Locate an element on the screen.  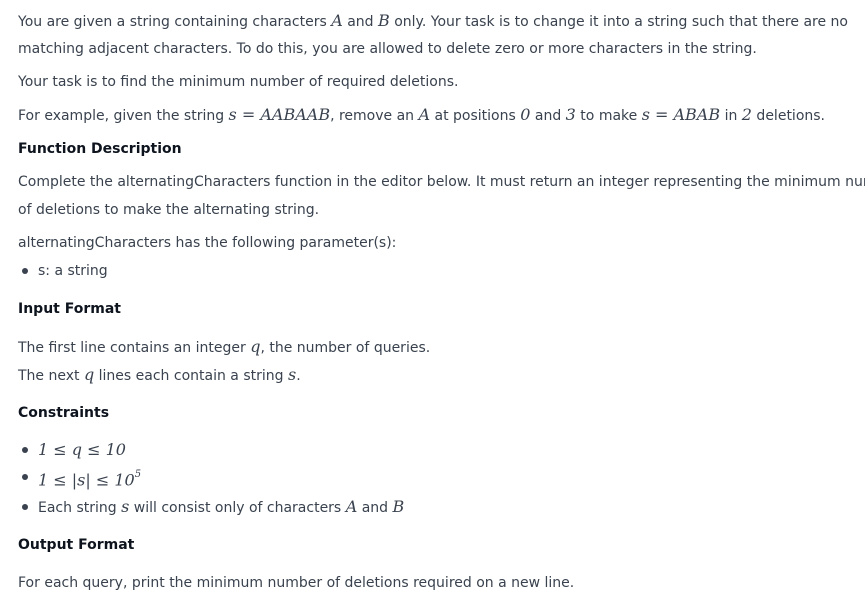
input-text: lines each contain a string is located at coordinates (191, 376).